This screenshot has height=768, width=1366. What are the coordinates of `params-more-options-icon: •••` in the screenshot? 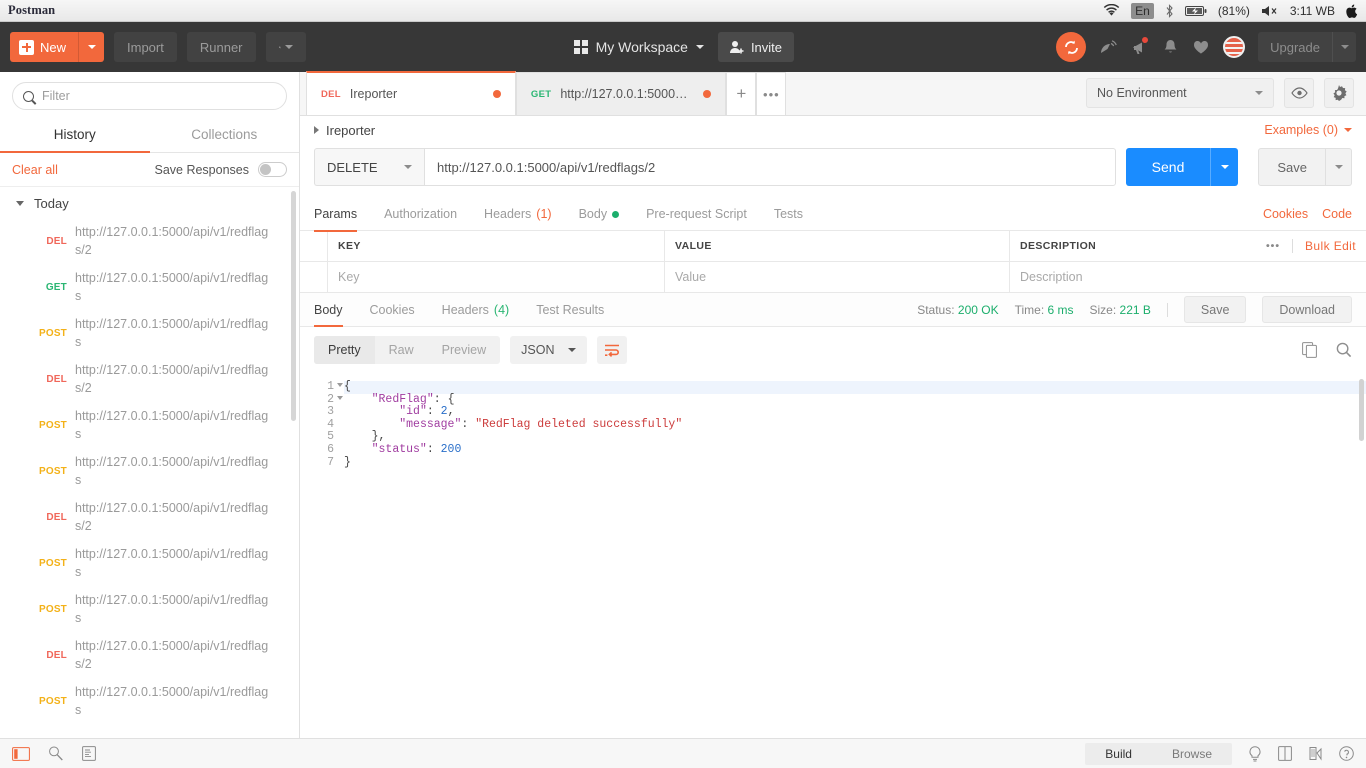 It's located at (1273, 246).